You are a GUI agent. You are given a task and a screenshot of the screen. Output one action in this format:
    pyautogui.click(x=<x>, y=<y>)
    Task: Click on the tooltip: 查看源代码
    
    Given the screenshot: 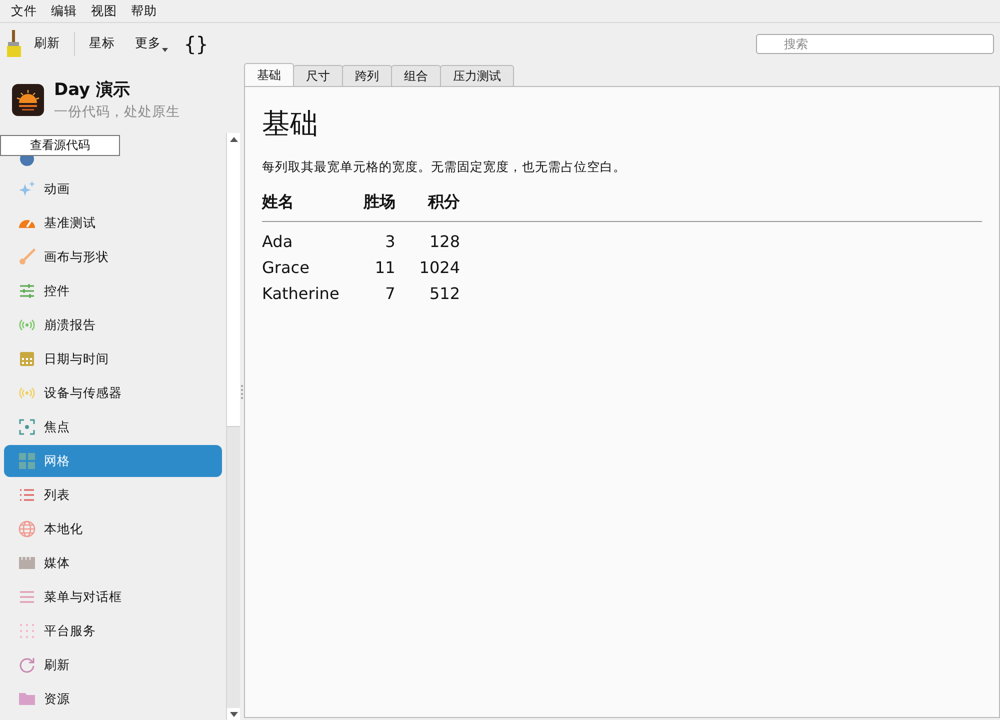 What is the action you would take?
    pyautogui.click(x=60, y=145)
    